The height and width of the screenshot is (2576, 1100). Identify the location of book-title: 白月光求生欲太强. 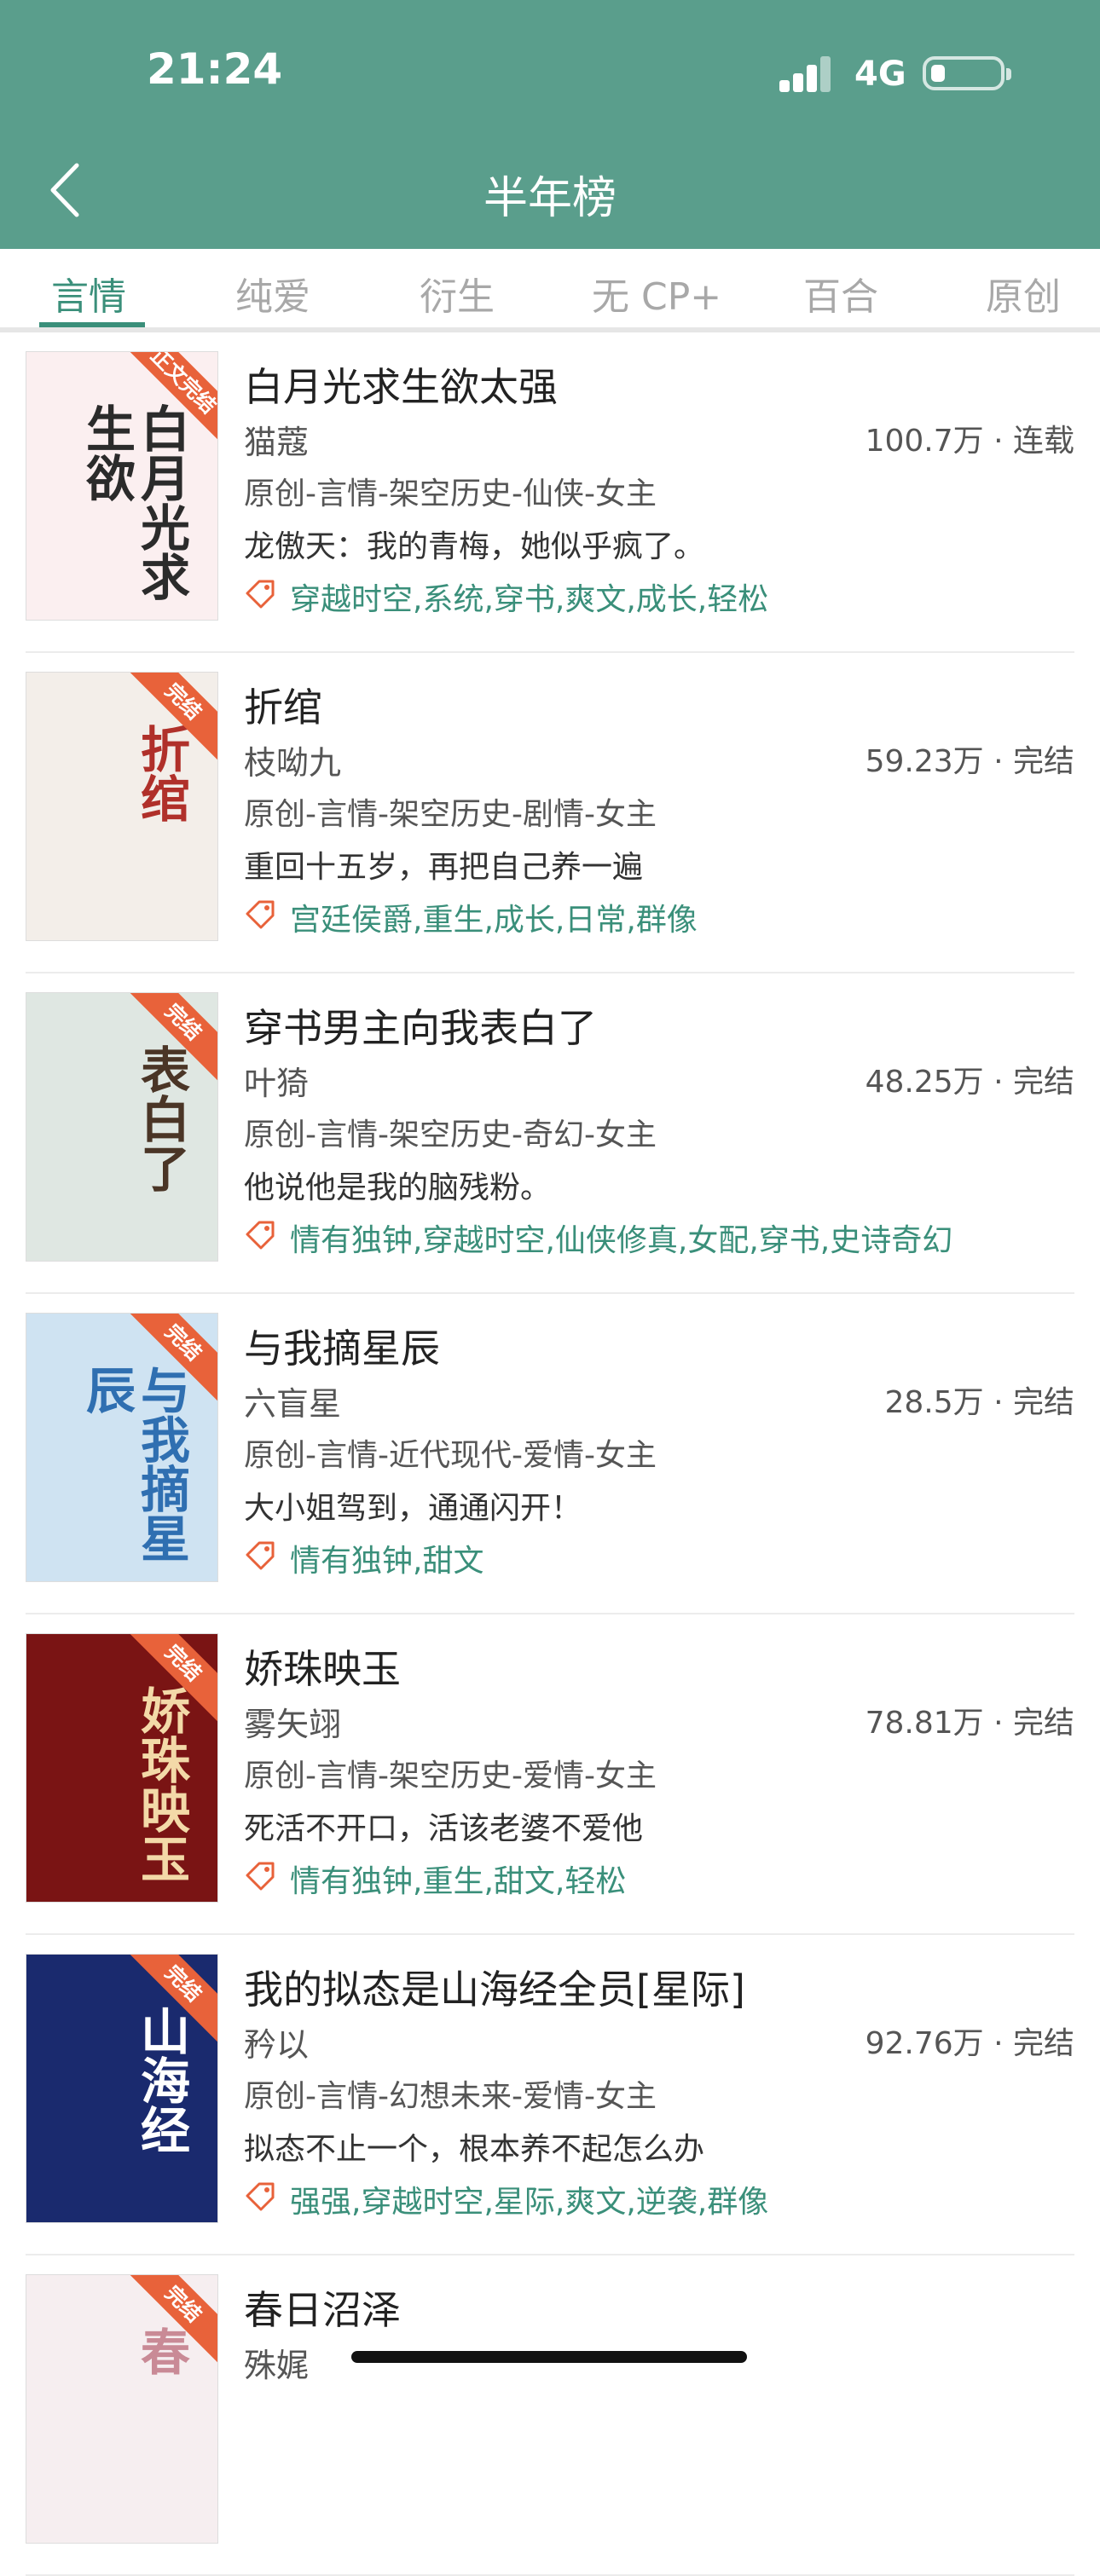
(401, 387).